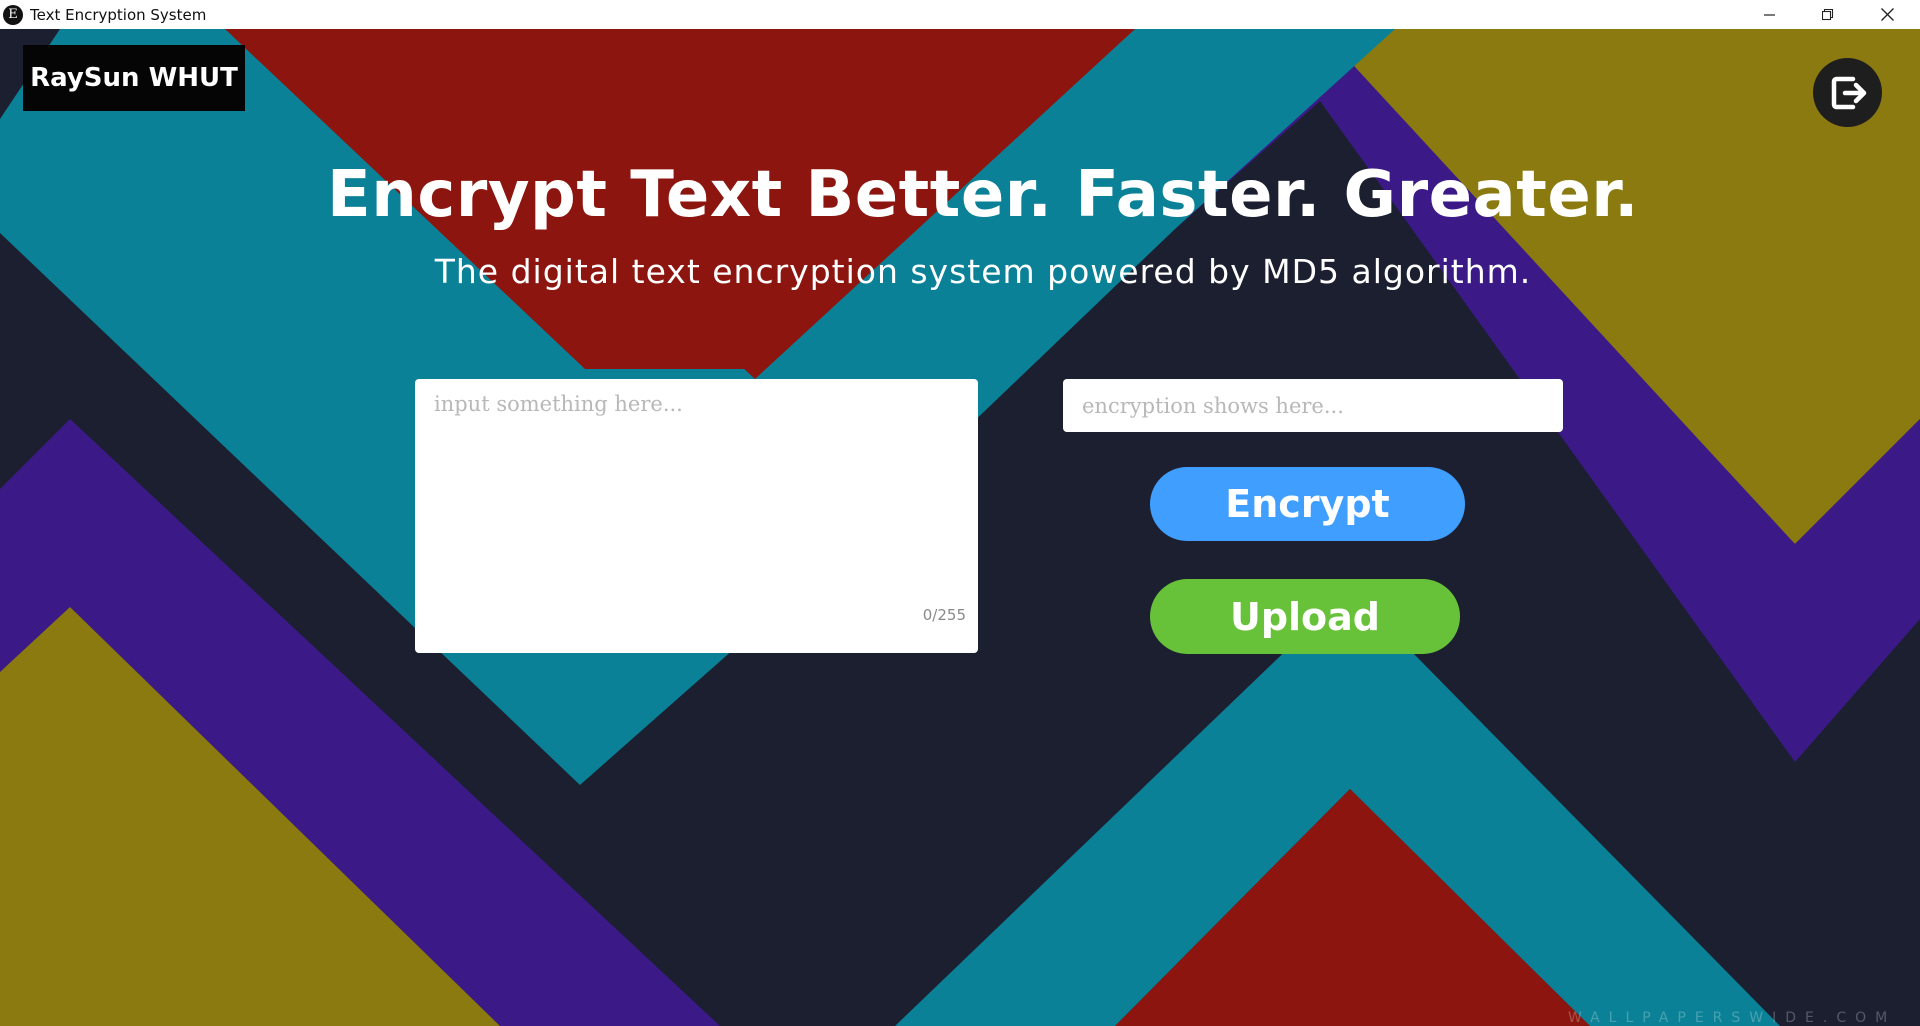 This screenshot has height=1026, width=1920. Describe the element at coordinates (118, 14) in the screenshot. I see `window-title: Text Encryption System` at that location.